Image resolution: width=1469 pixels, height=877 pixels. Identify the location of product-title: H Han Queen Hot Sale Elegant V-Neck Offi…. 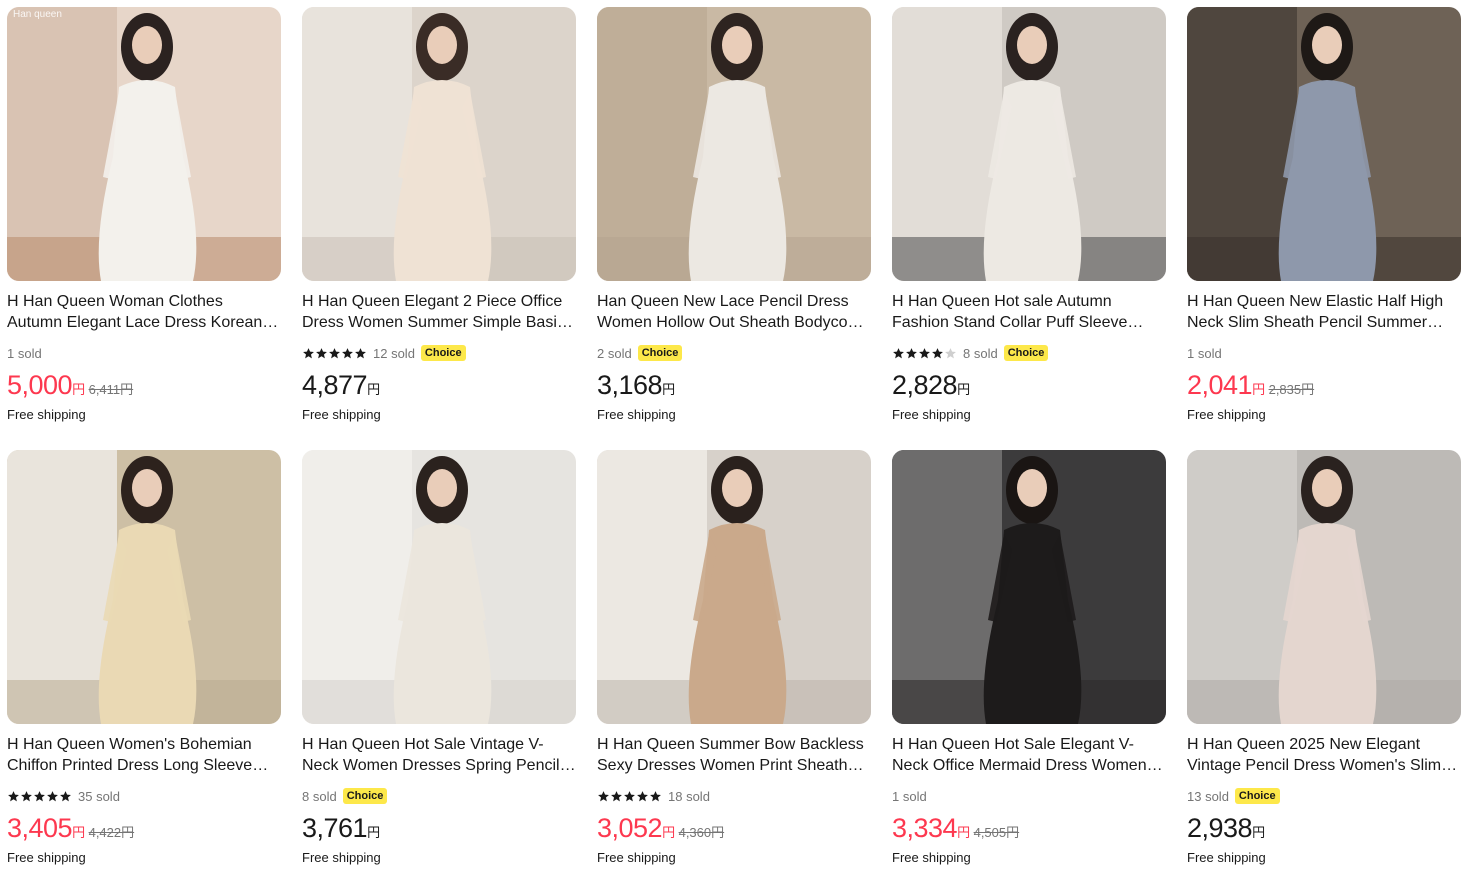
(1029, 755).